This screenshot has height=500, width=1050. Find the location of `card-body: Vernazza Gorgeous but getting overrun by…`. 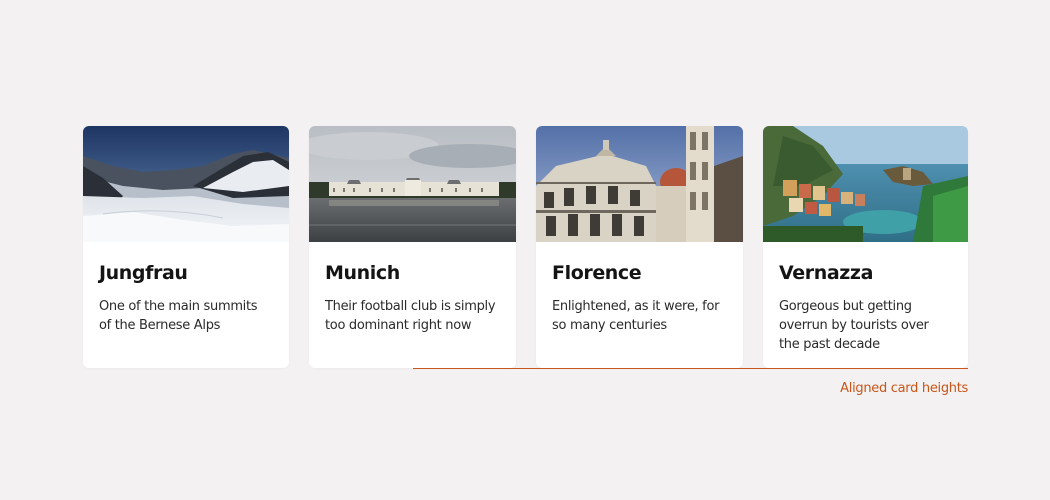

card-body: Vernazza Gorgeous but getting overrun by… is located at coordinates (865, 298).